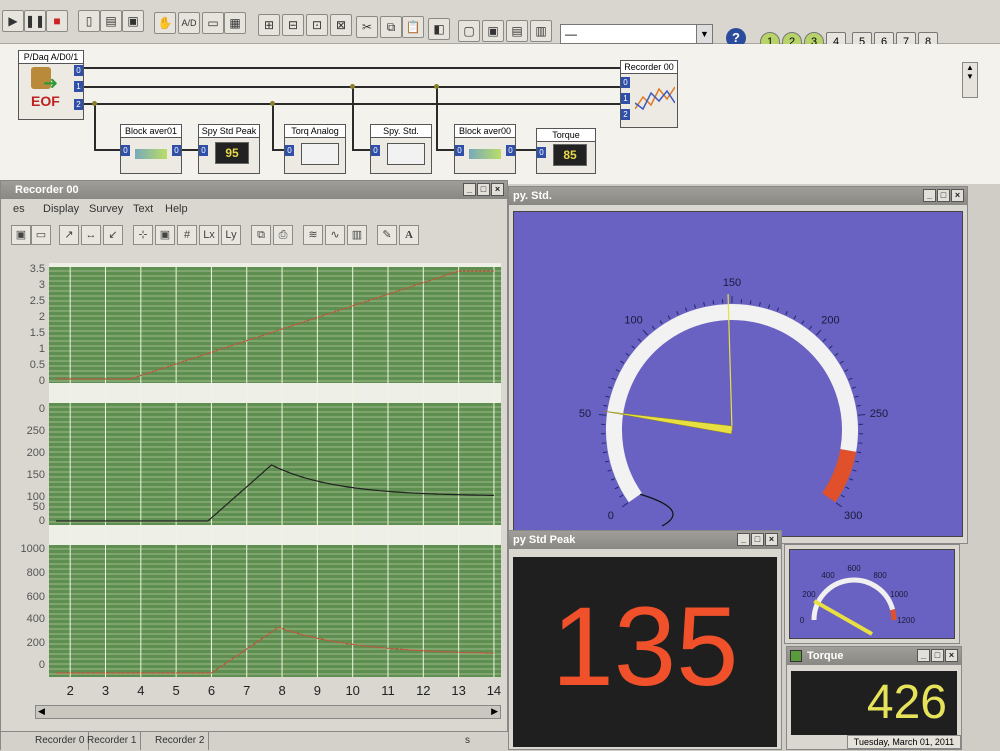 The image size is (1000, 751). What do you see at coordinates (459, 690) in the screenshot?
I see `x-tick: 13` at bounding box center [459, 690].